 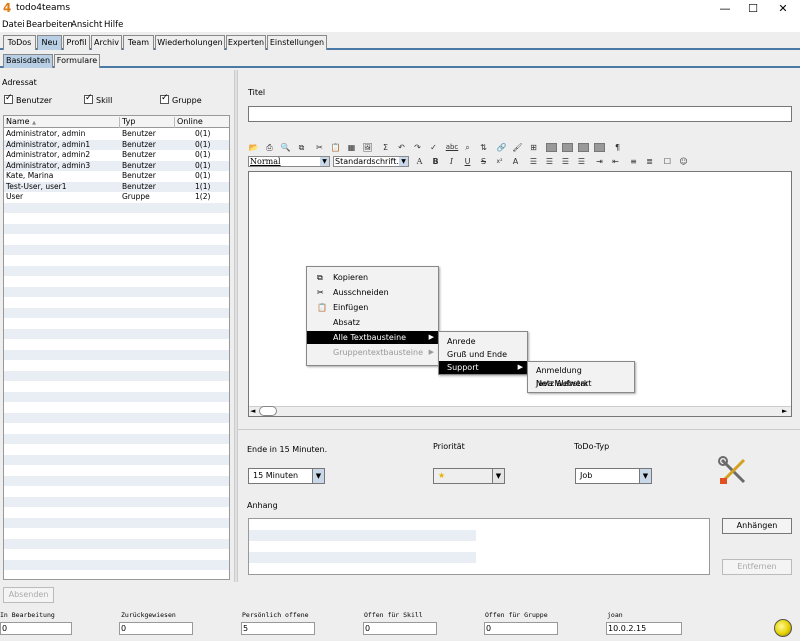 I want to click on table-row: User Gruppe 1(2), so click(x=116, y=197).